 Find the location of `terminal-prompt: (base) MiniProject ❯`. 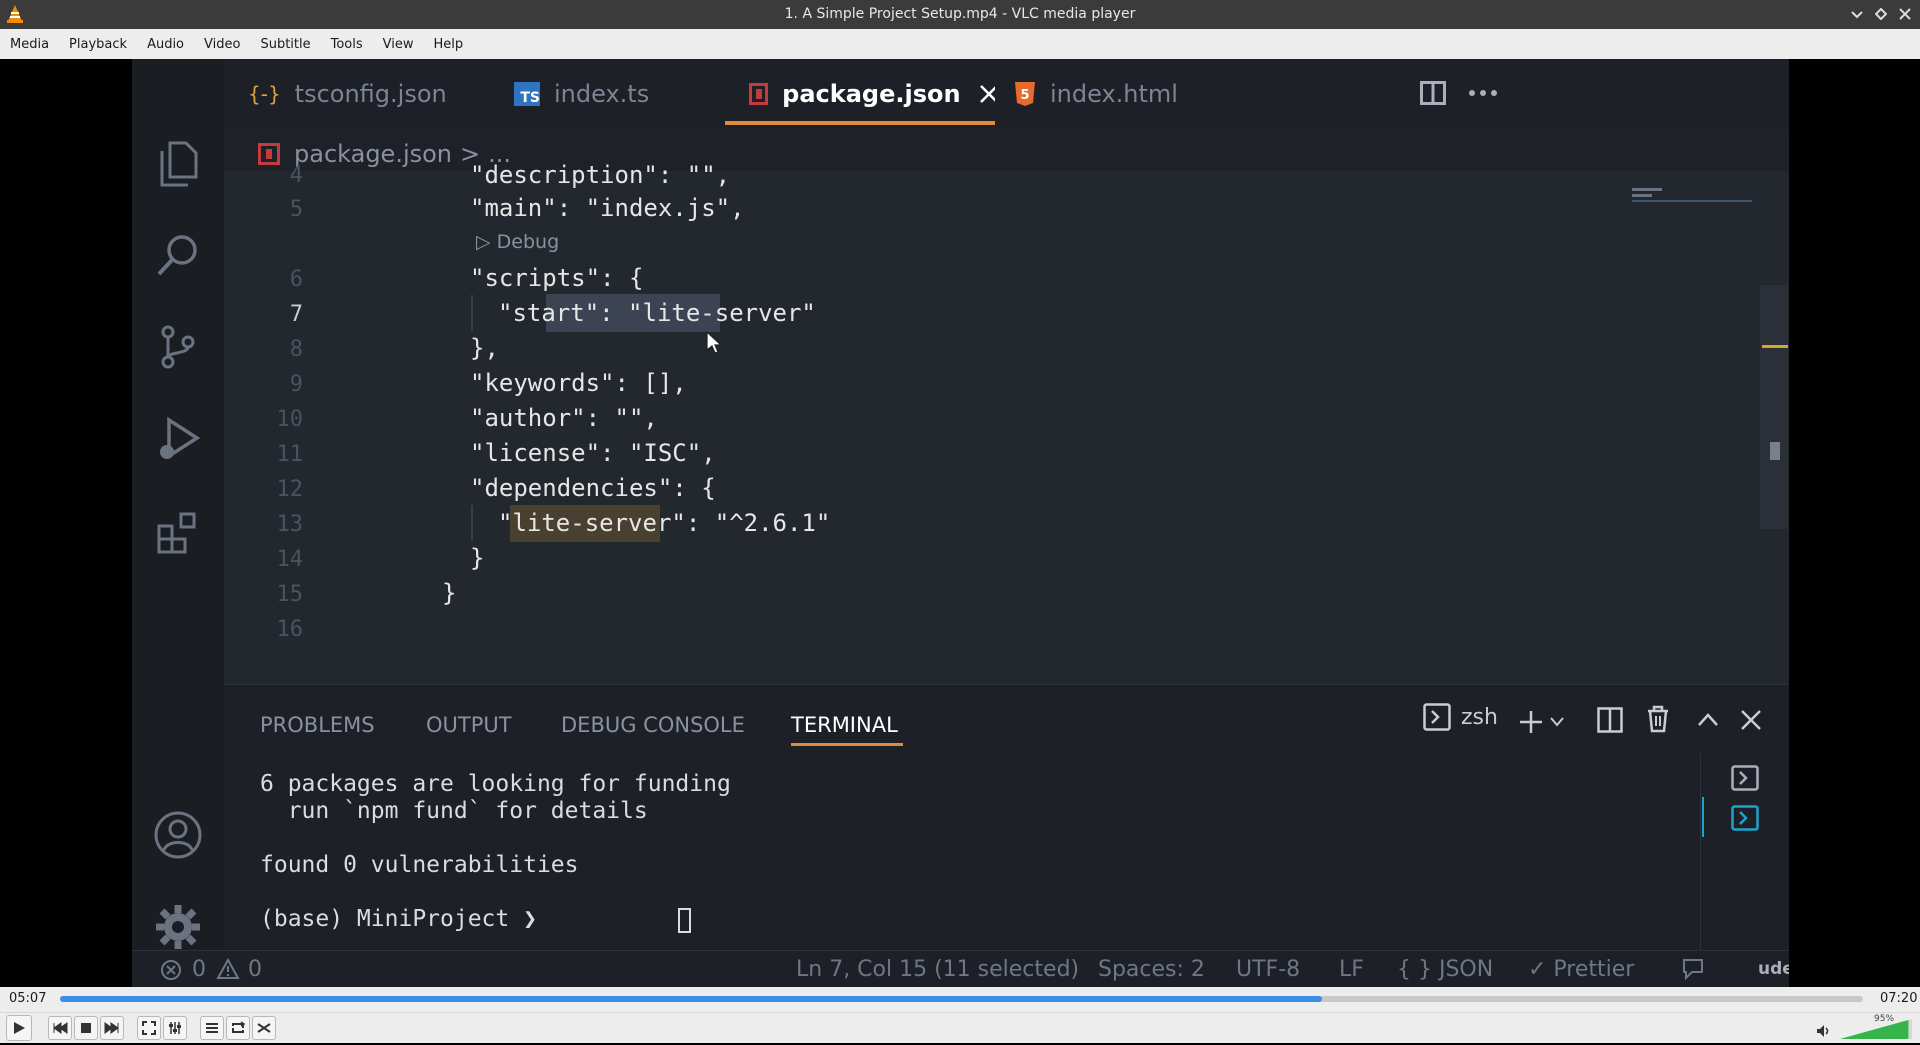

terminal-prompt: (base) MiniProject ❯ is located at coordinates (405, 919).